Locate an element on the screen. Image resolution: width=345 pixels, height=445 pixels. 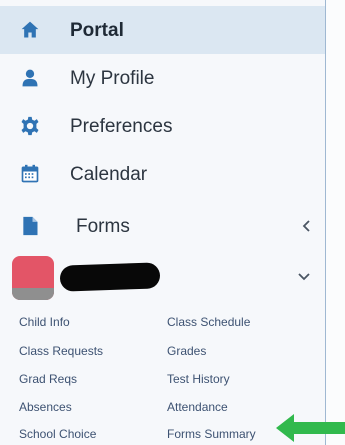
student-name-redaction is located at coordinates (110, 277).